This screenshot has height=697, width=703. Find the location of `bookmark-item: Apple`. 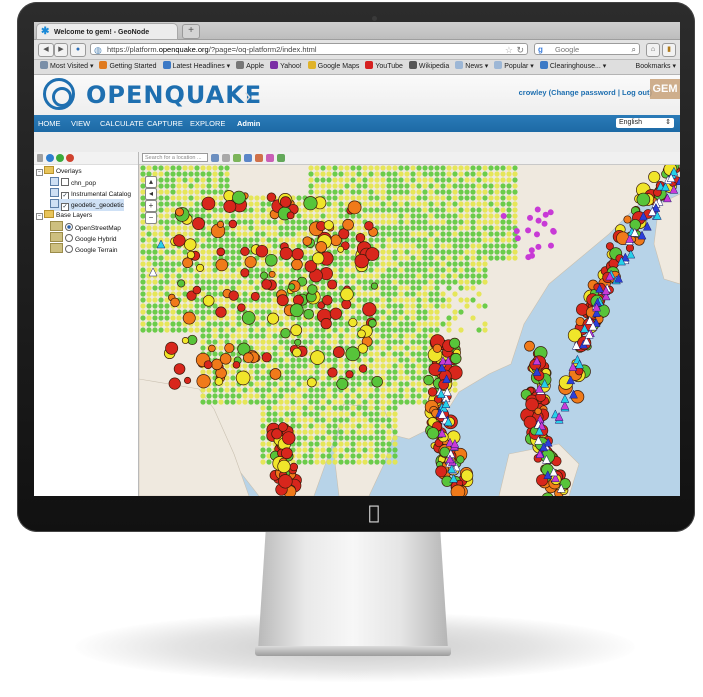

bookmark-item: Apple is located at coordinates (250, 67).